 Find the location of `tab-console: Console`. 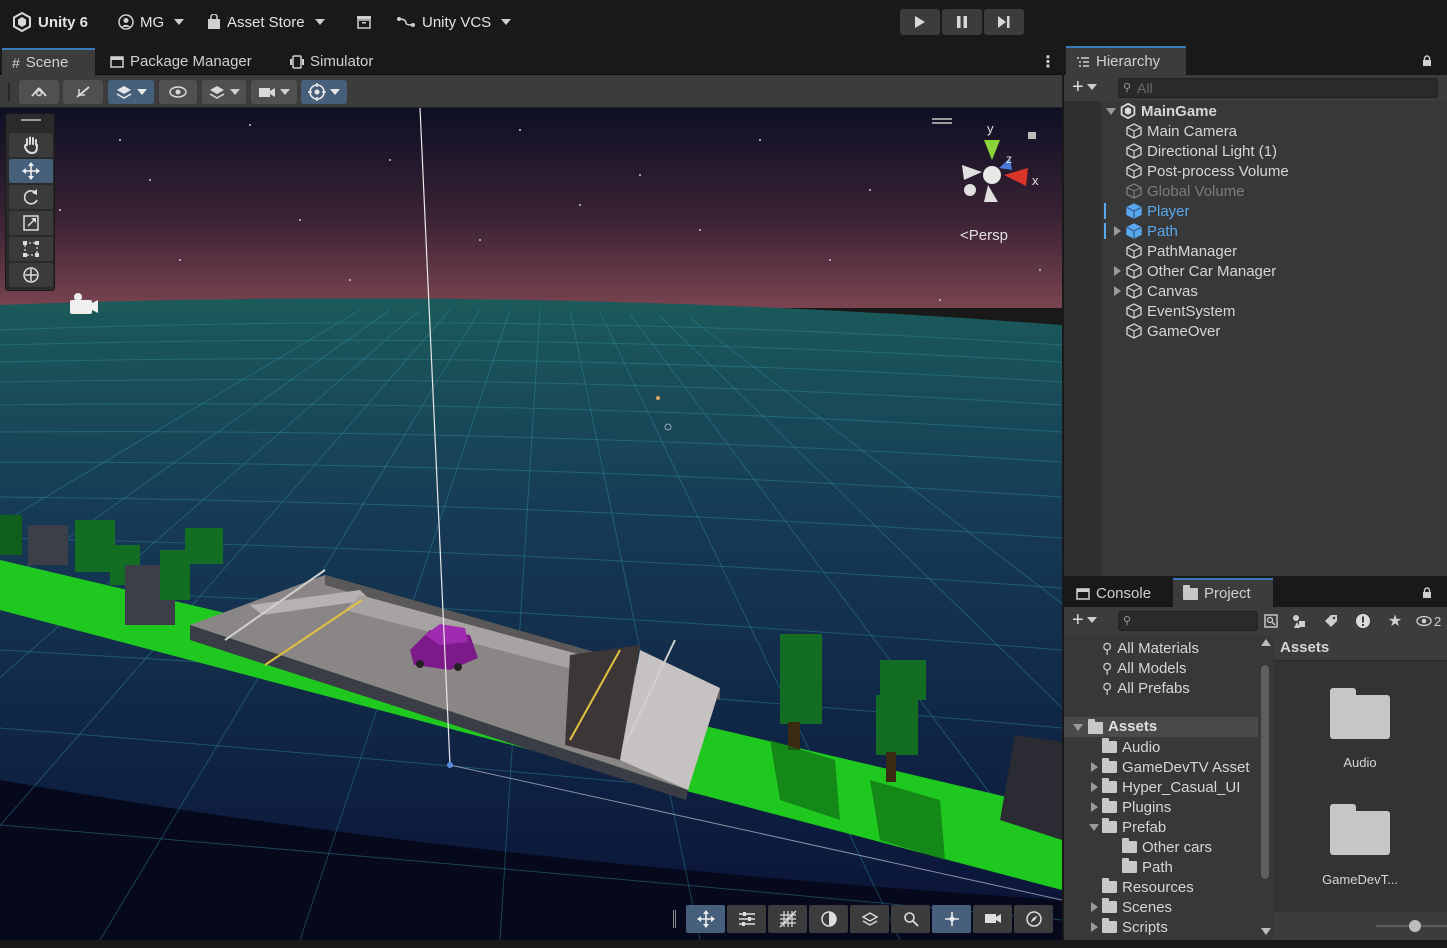

tab-console: Console is located at coordinates (1113, 593).